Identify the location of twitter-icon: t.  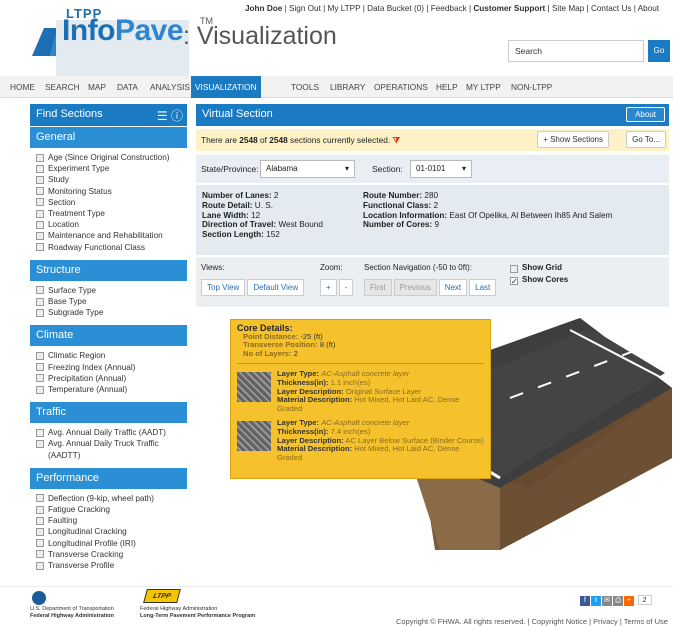
(596, 601).